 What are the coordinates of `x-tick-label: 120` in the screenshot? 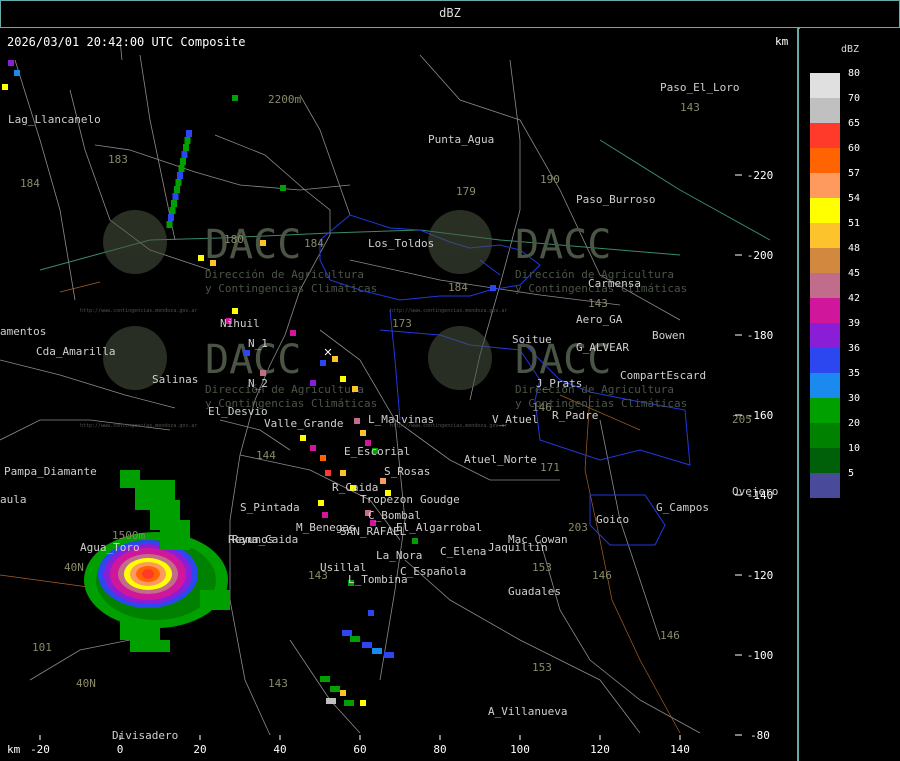 It's located at (600, 749).